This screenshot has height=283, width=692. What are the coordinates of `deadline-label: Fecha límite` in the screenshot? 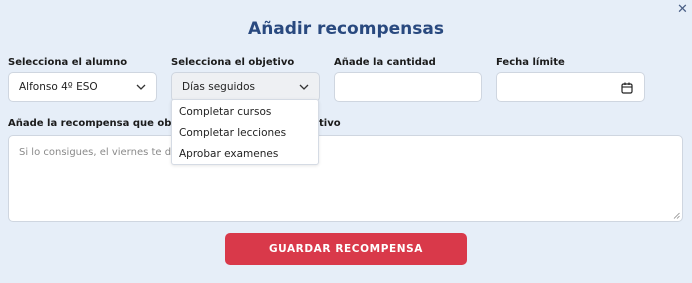 It's located at (530, 62).